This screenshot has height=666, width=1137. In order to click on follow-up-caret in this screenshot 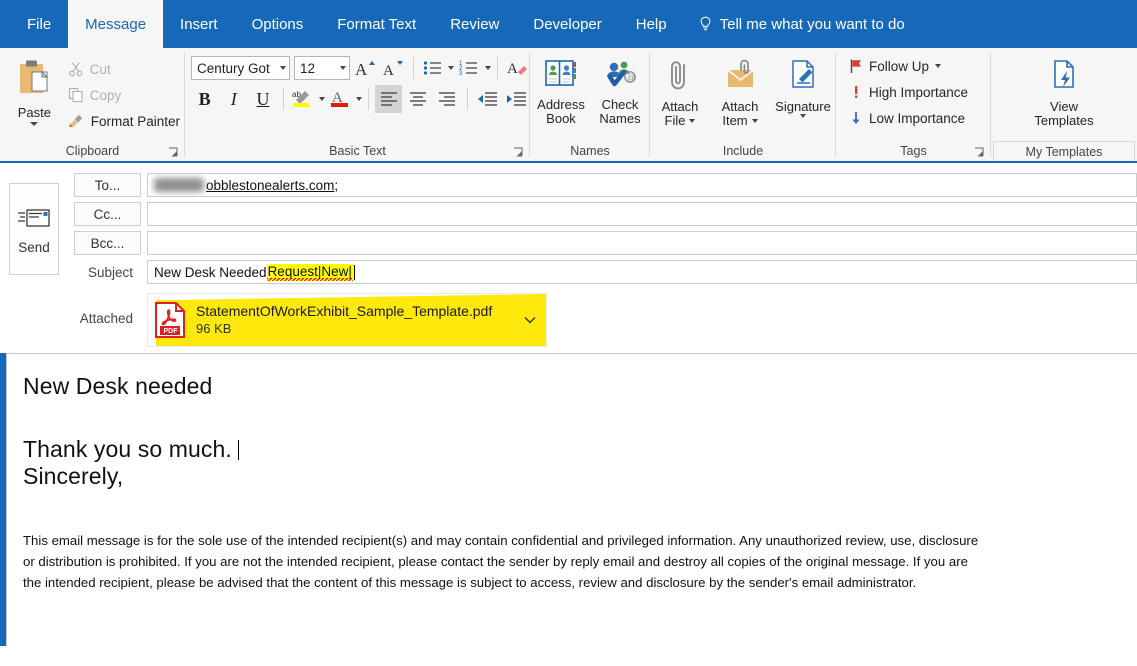, I will do `click(938, 66)`.